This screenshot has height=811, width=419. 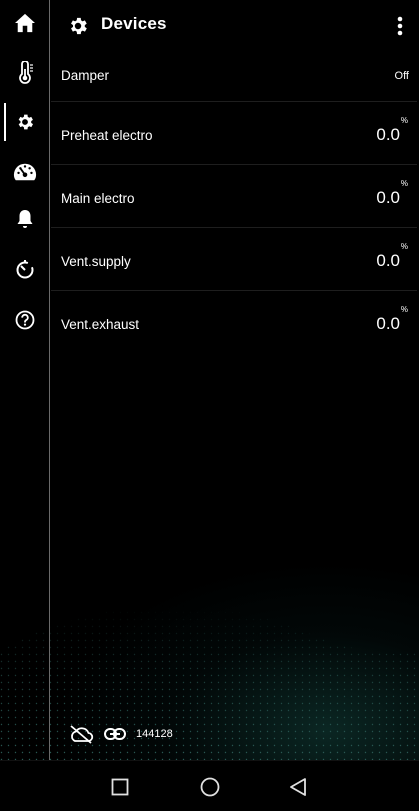 I want to click on device-label: Vent.exhaust, so click(x=100, y=324).